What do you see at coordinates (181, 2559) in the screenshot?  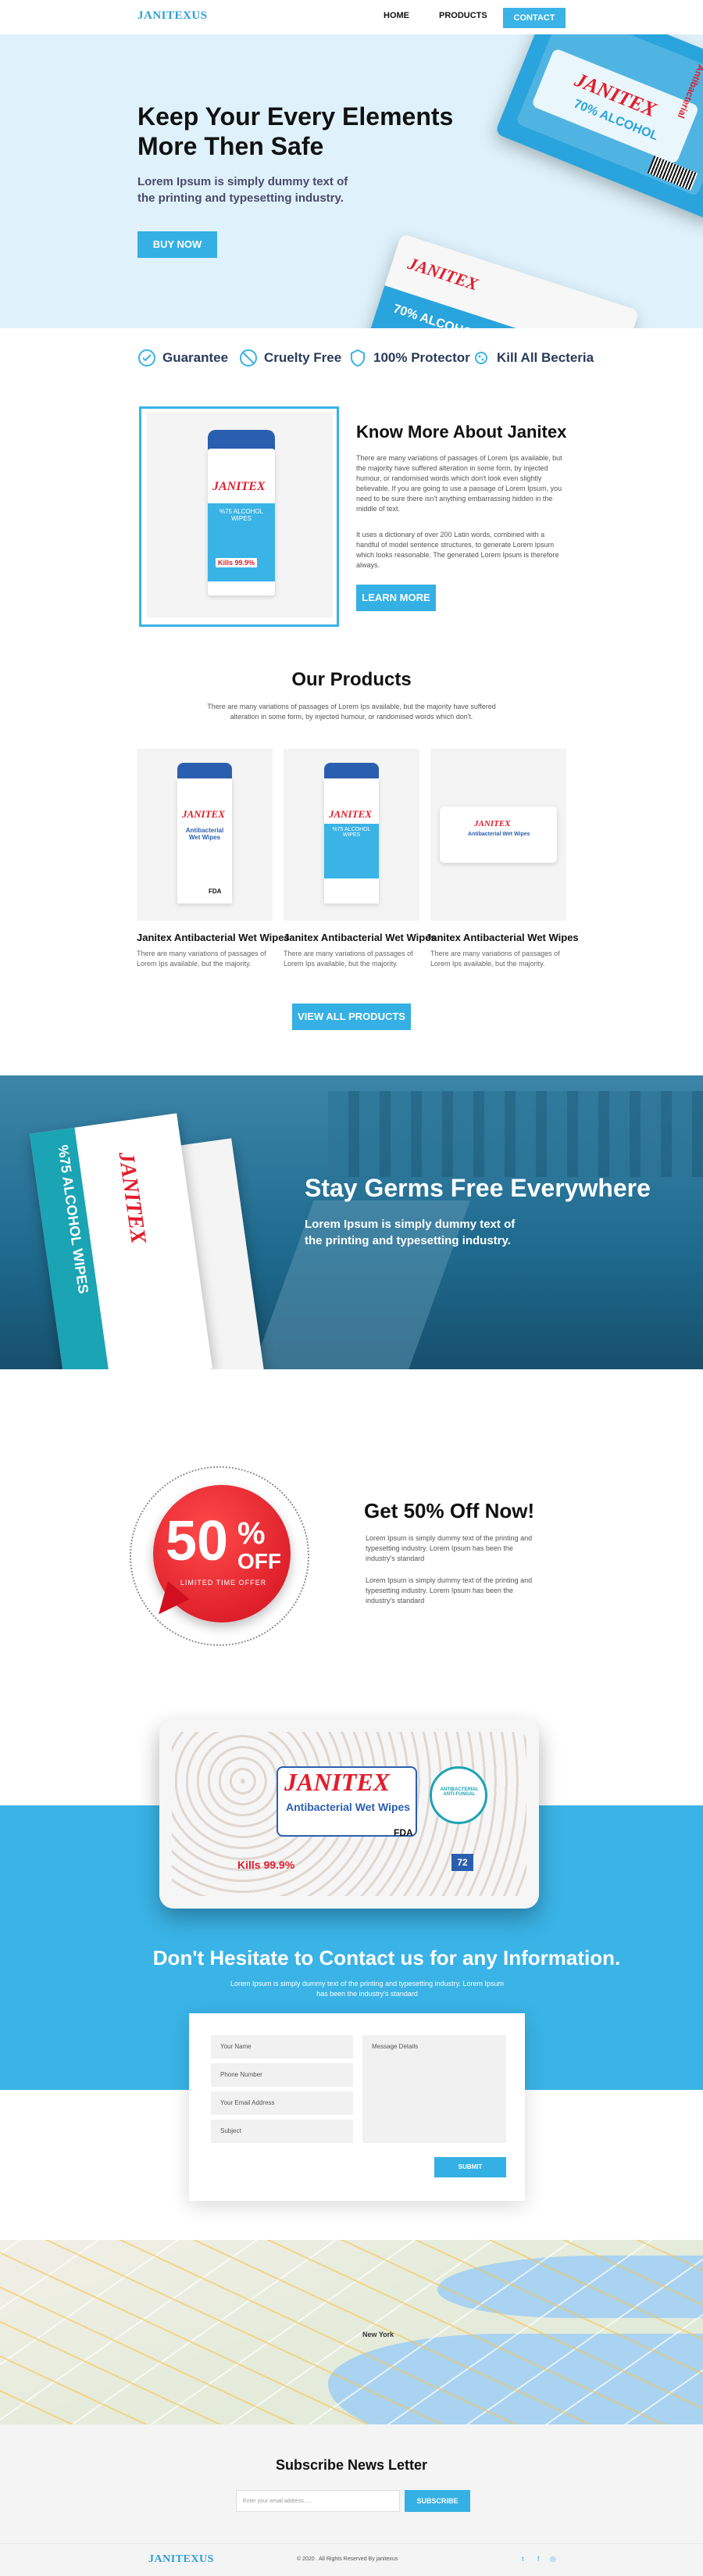 I see `footer-logo: JANITEXUS` at bounding box center [181, 2559].